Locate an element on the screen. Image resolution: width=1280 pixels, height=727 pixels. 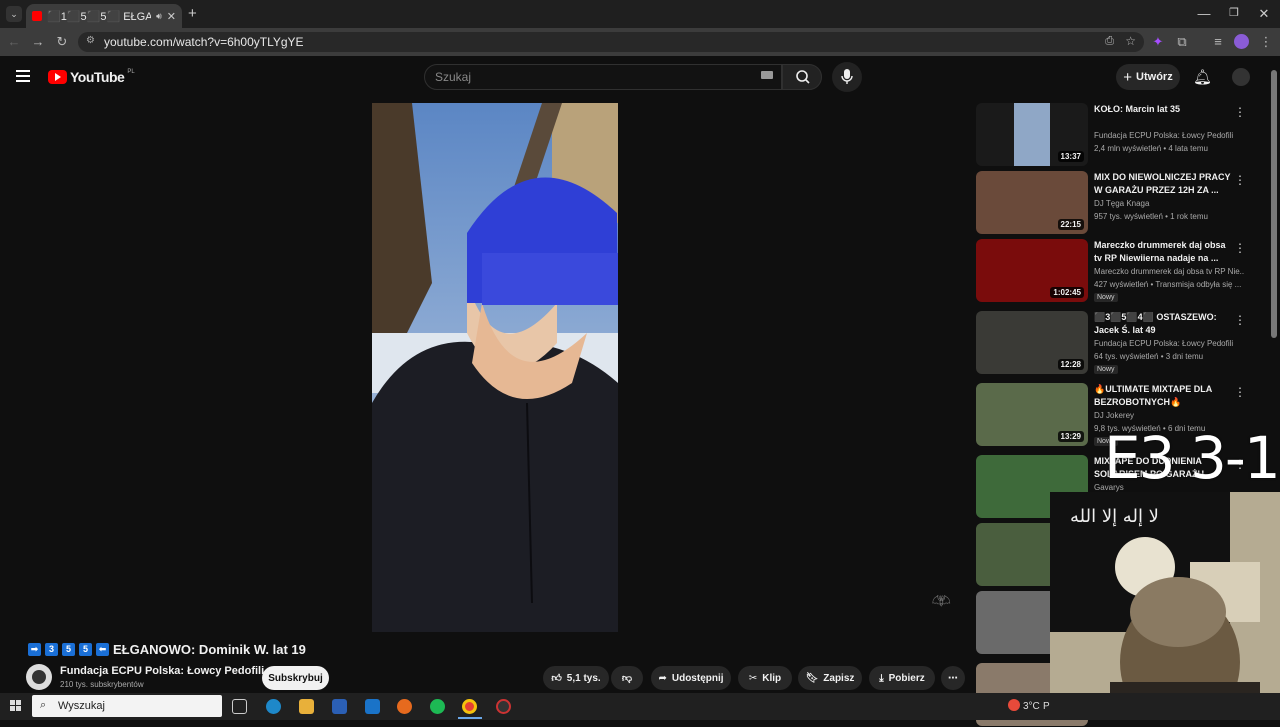
share-button: ➦ Udostępnij is located at coordinates (691, 678).